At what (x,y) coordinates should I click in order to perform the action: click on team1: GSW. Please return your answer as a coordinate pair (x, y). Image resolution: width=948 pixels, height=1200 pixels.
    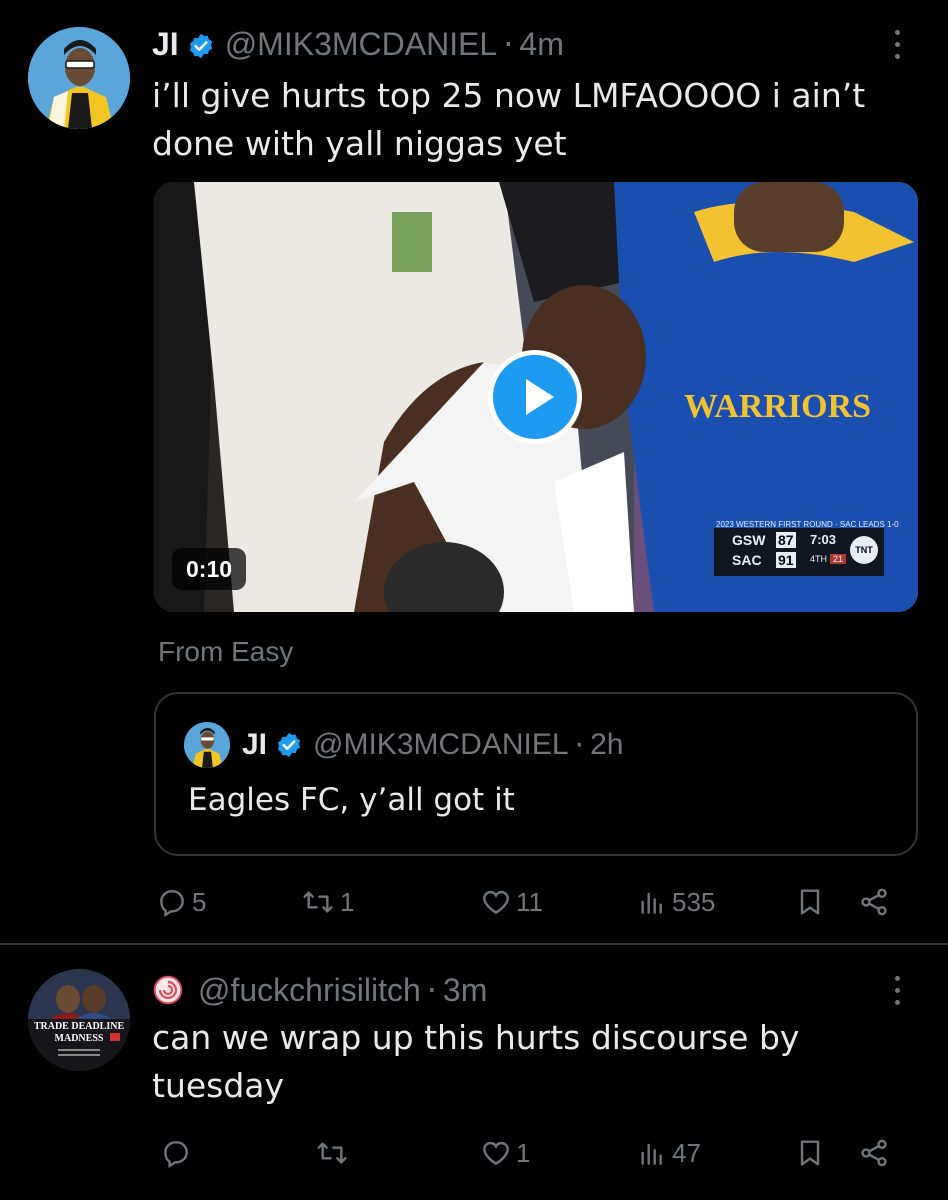
    Looking at the image, I should click on (749, 540).